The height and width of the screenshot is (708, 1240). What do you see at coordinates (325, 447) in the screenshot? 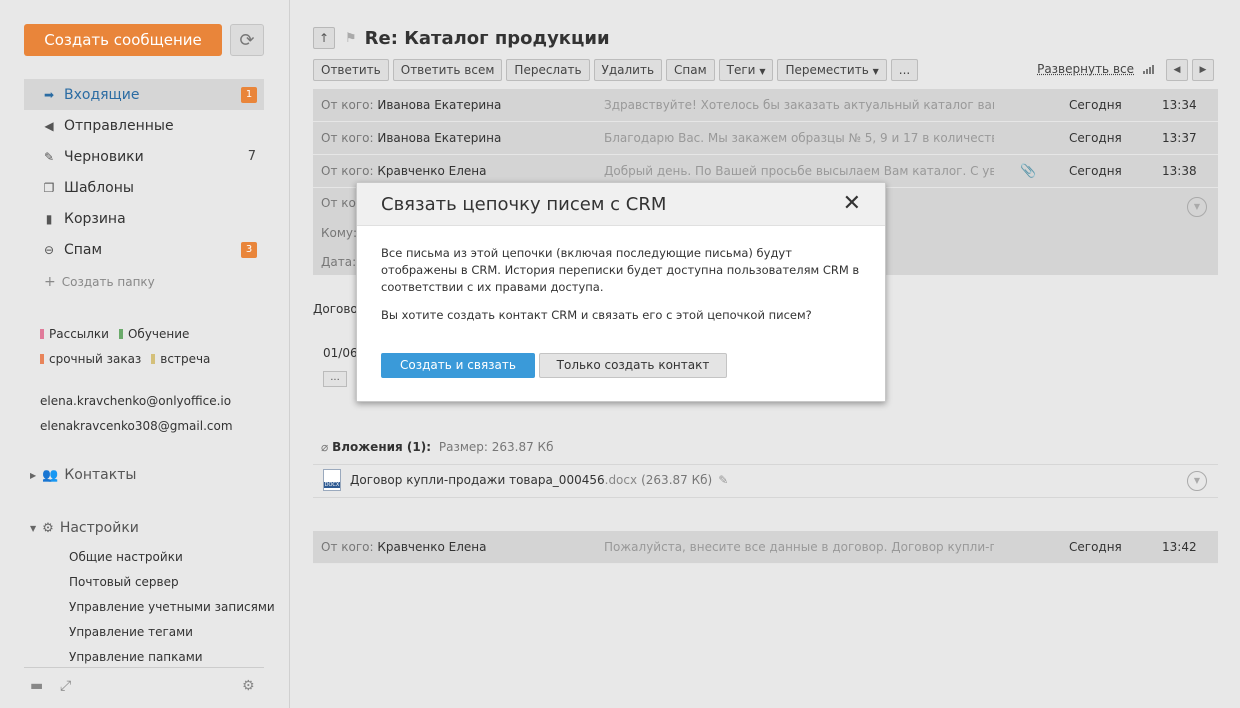
I see `paperclip-icon: ⌀` at bounding box center [325, 447].